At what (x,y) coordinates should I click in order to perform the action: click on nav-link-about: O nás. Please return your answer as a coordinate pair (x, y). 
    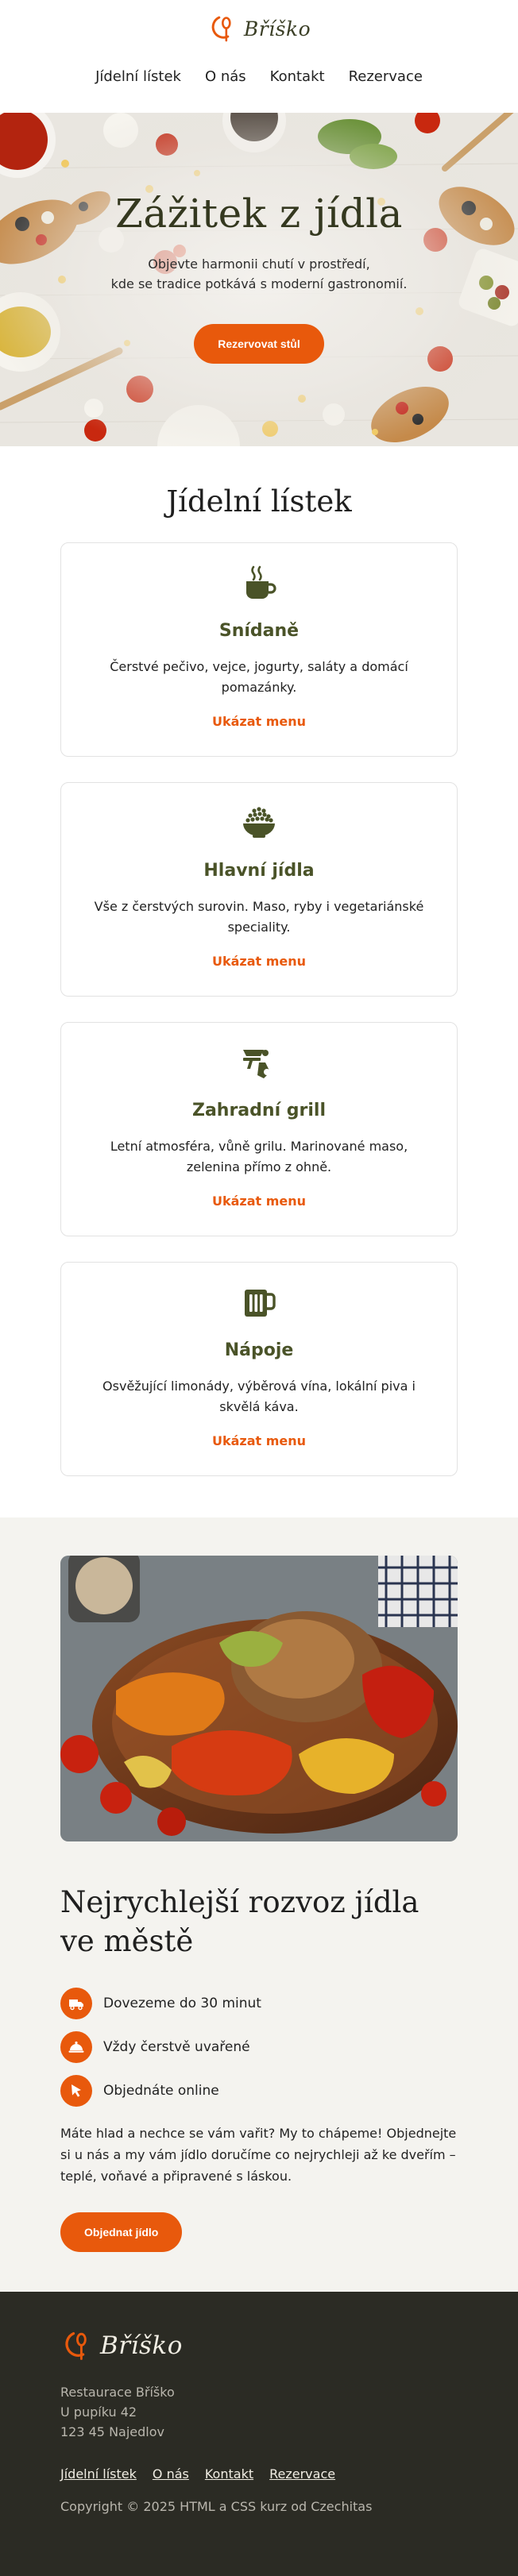
    Looking at the image, I should click on (225, 76).